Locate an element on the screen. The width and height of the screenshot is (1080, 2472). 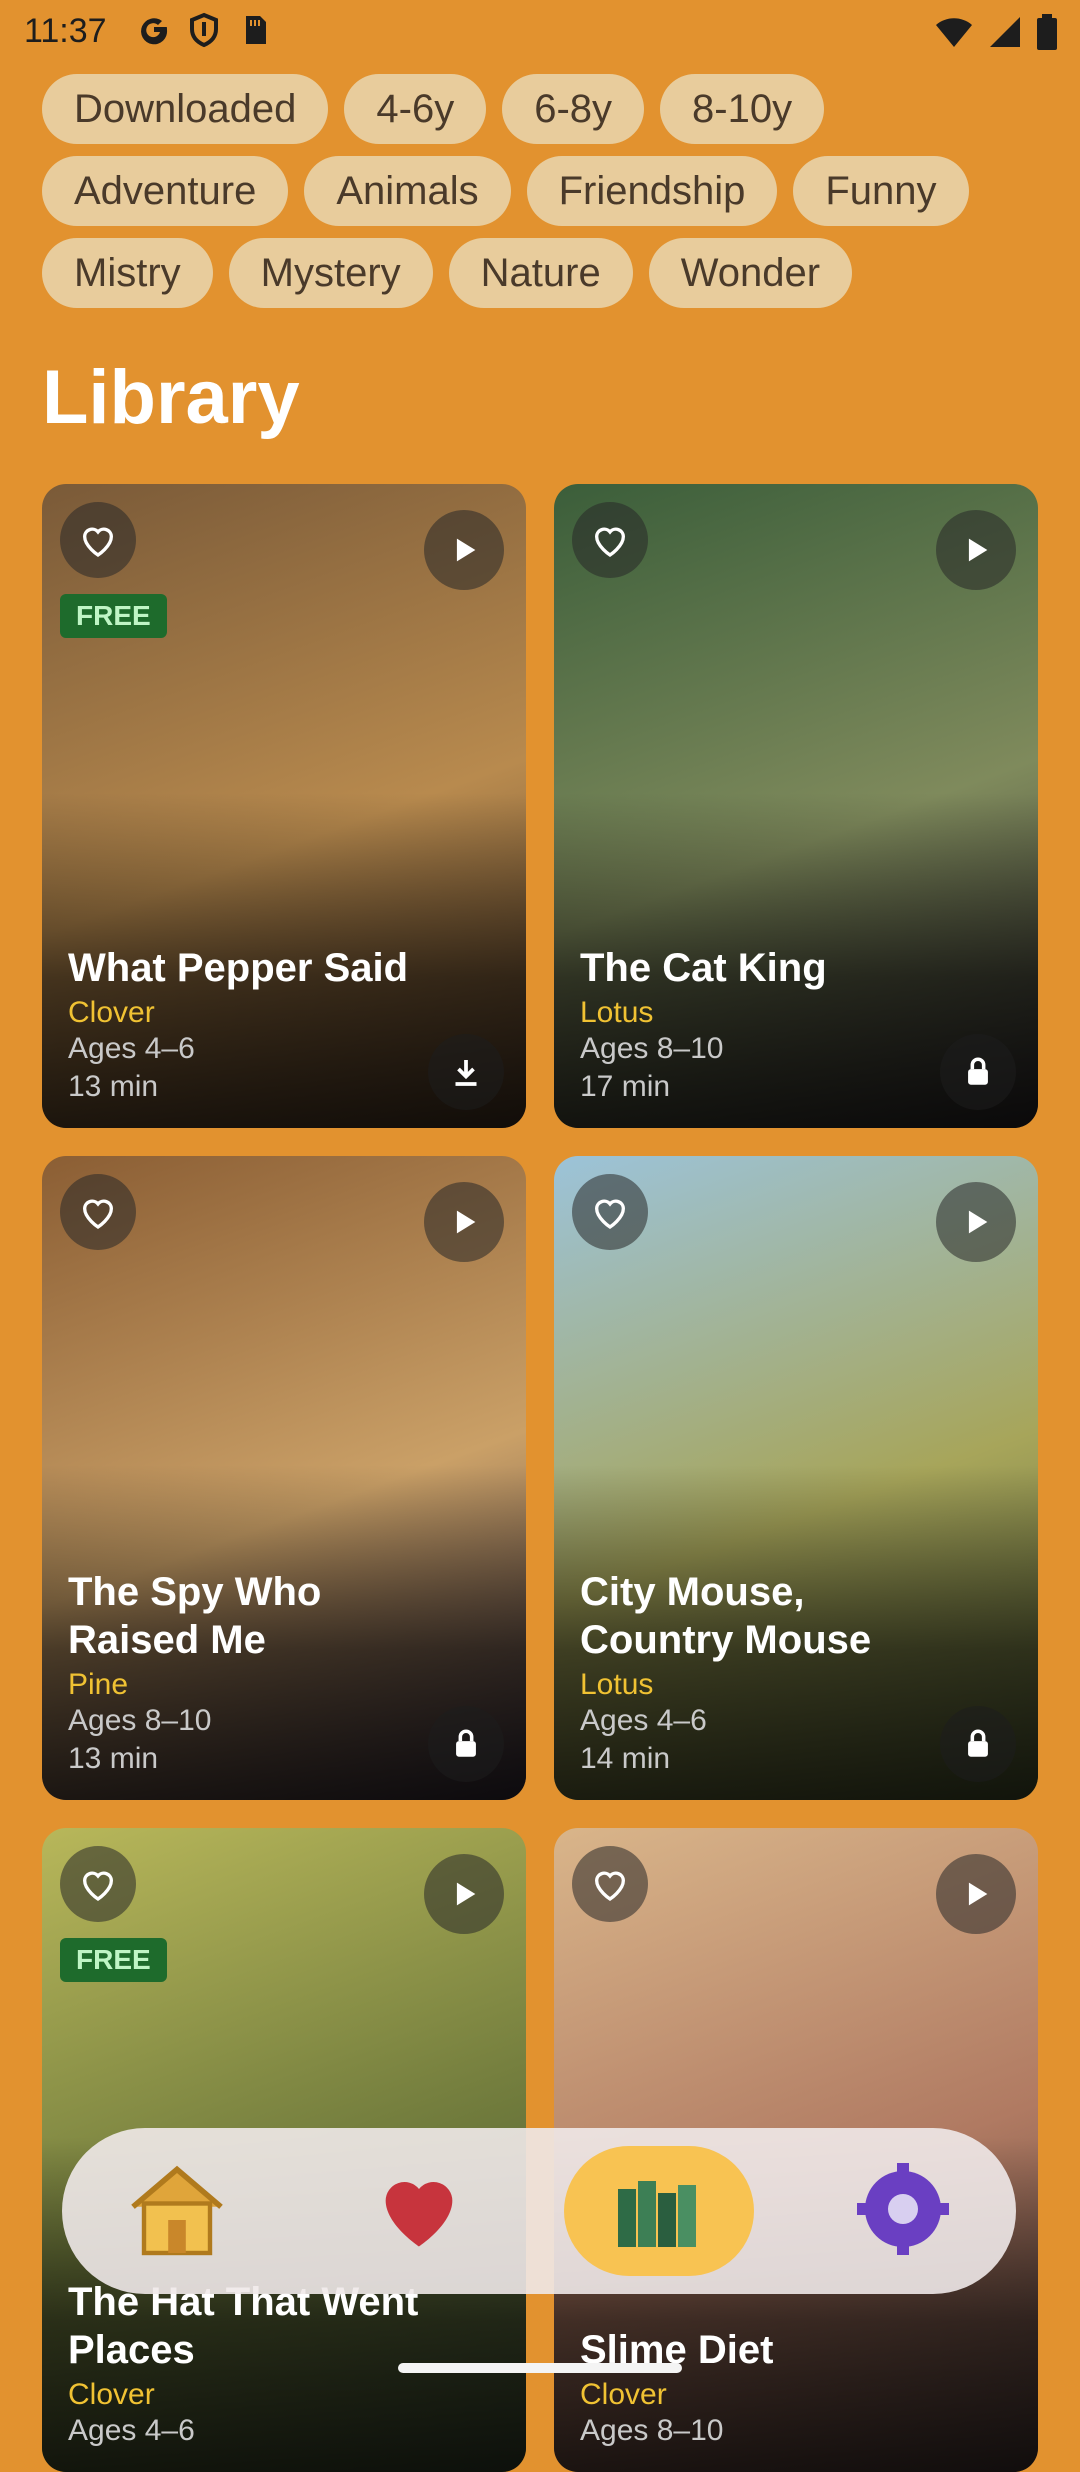
story-title: City Mouse, Country Mouse is located at coordinates (726, 1616).